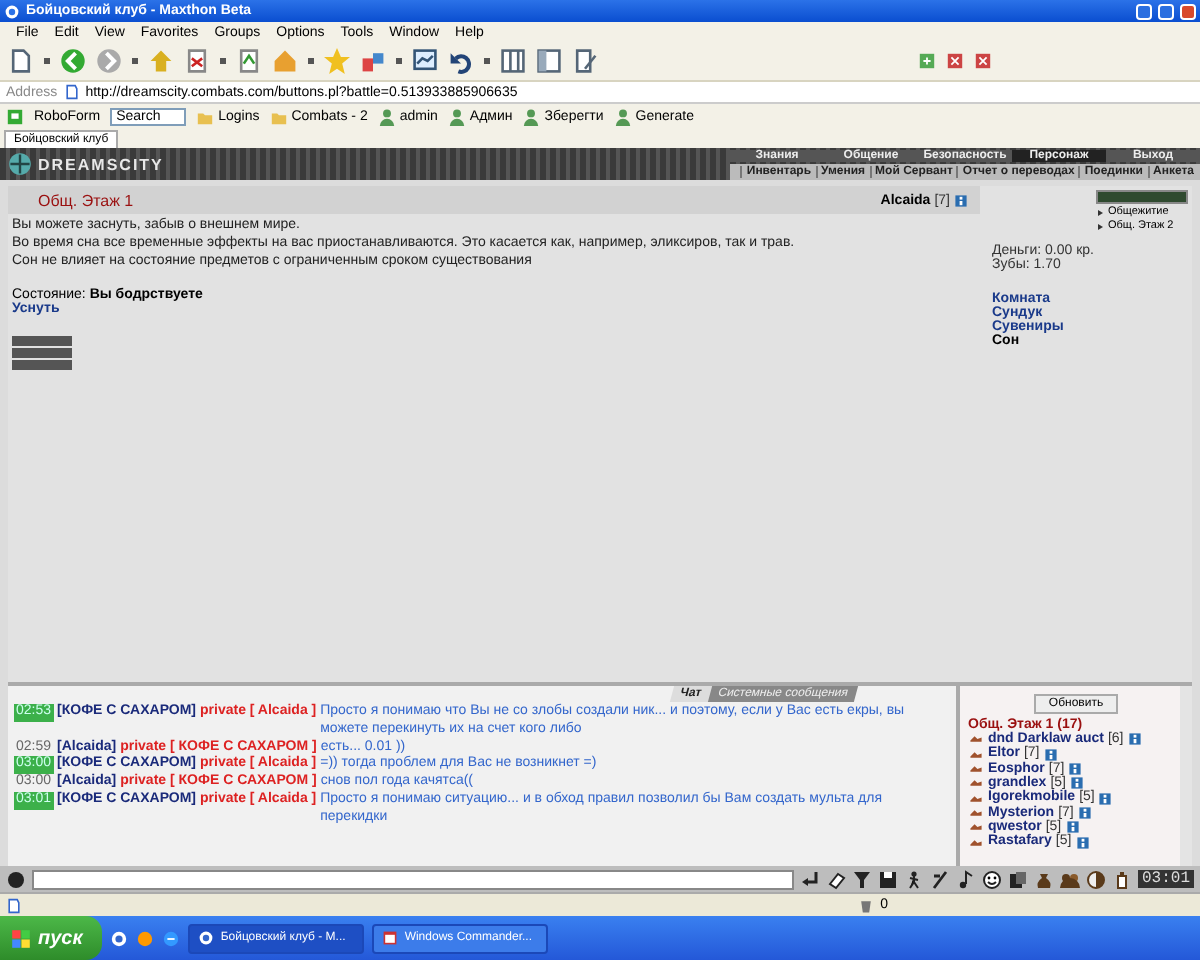 The width and height of the screenshot is (1200, 960). I want to click on page-edit-icon, so click(585, 61).